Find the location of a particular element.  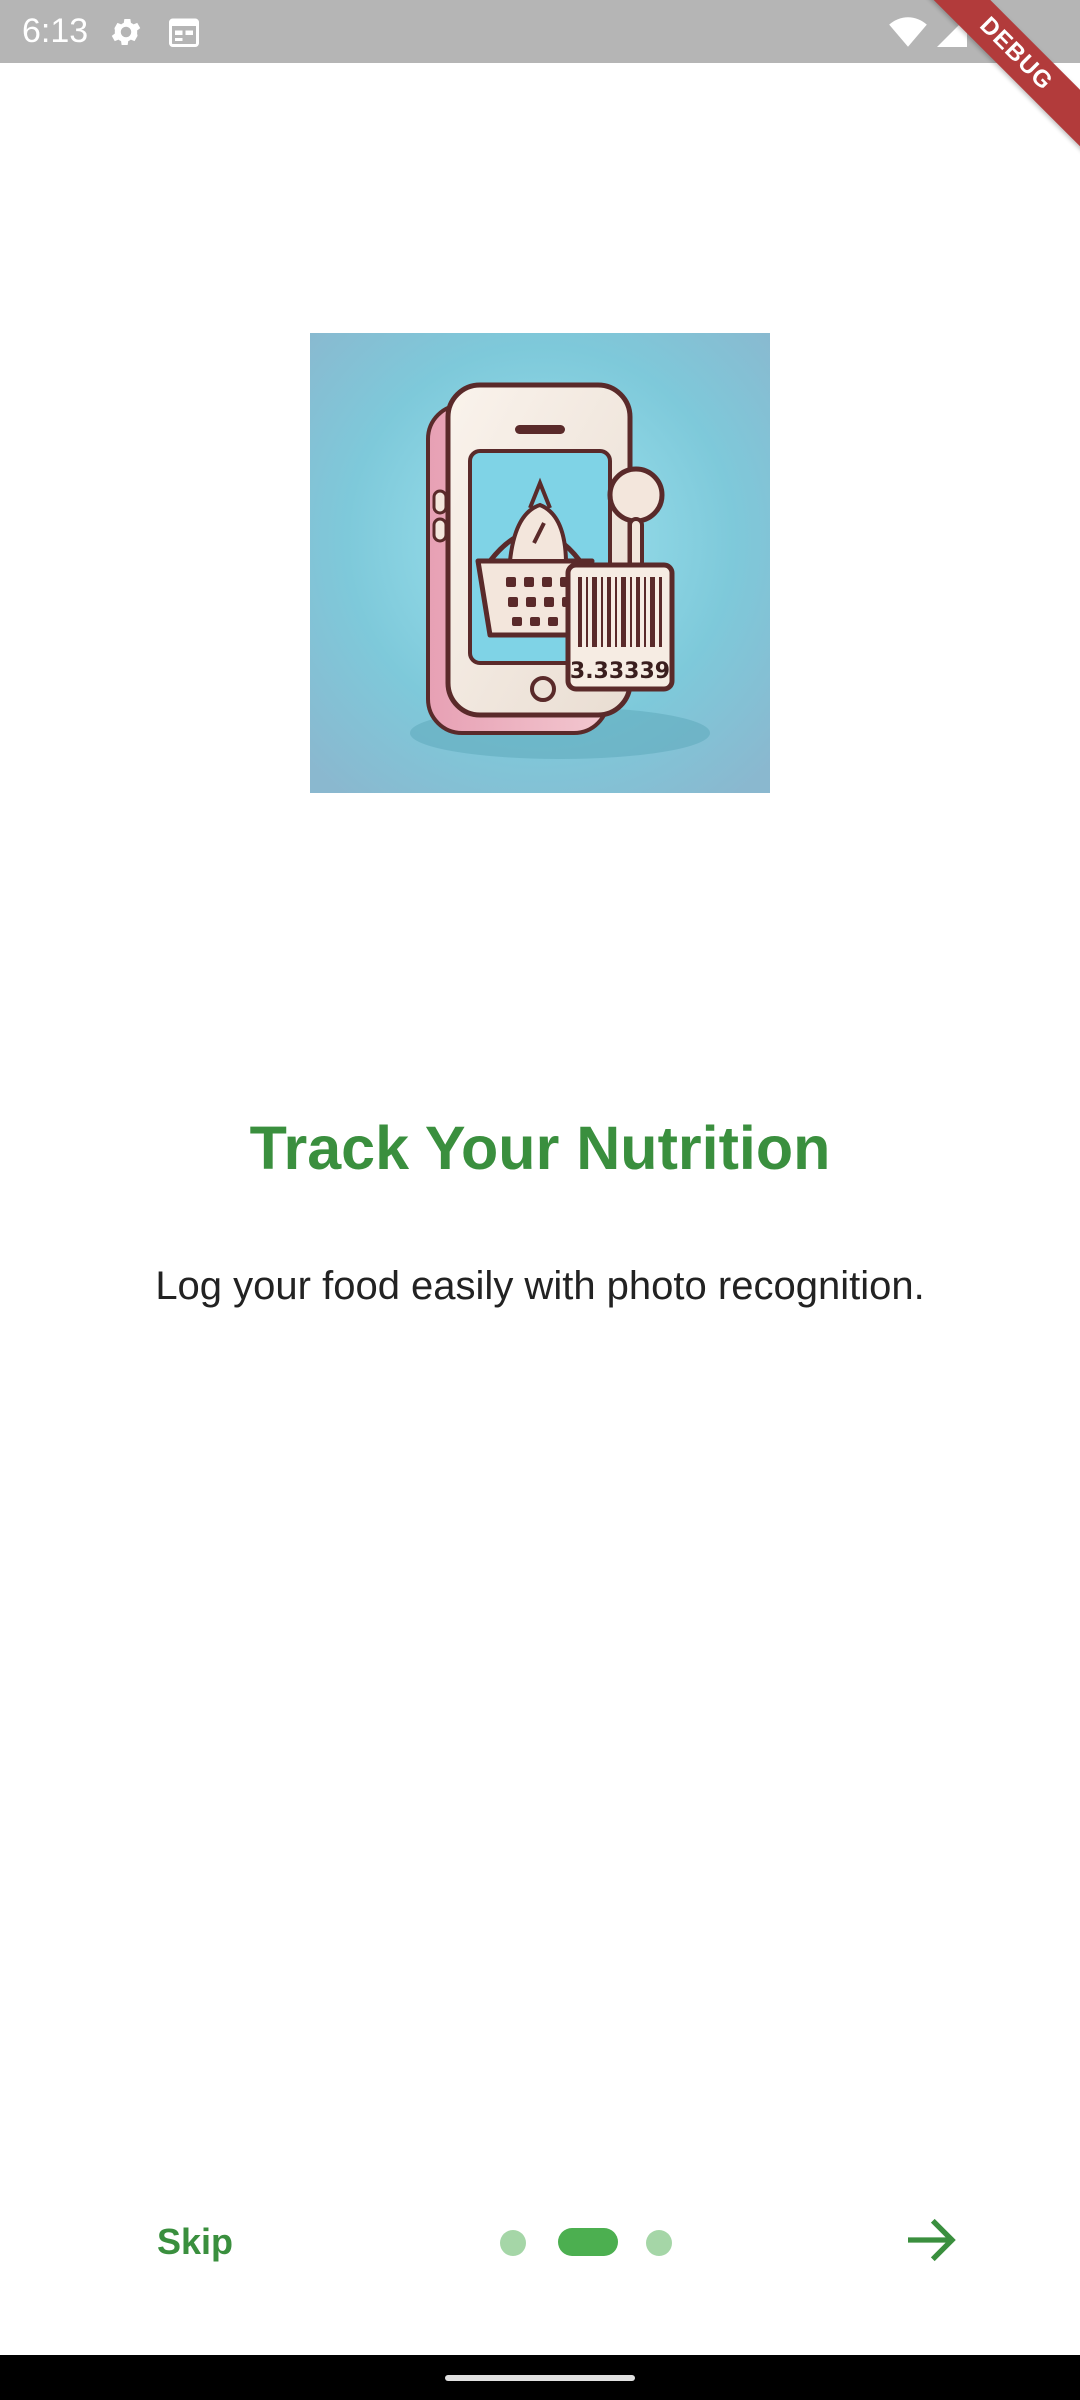

page-title: Track Your Nutrition is located at coordinates (540, 1148).